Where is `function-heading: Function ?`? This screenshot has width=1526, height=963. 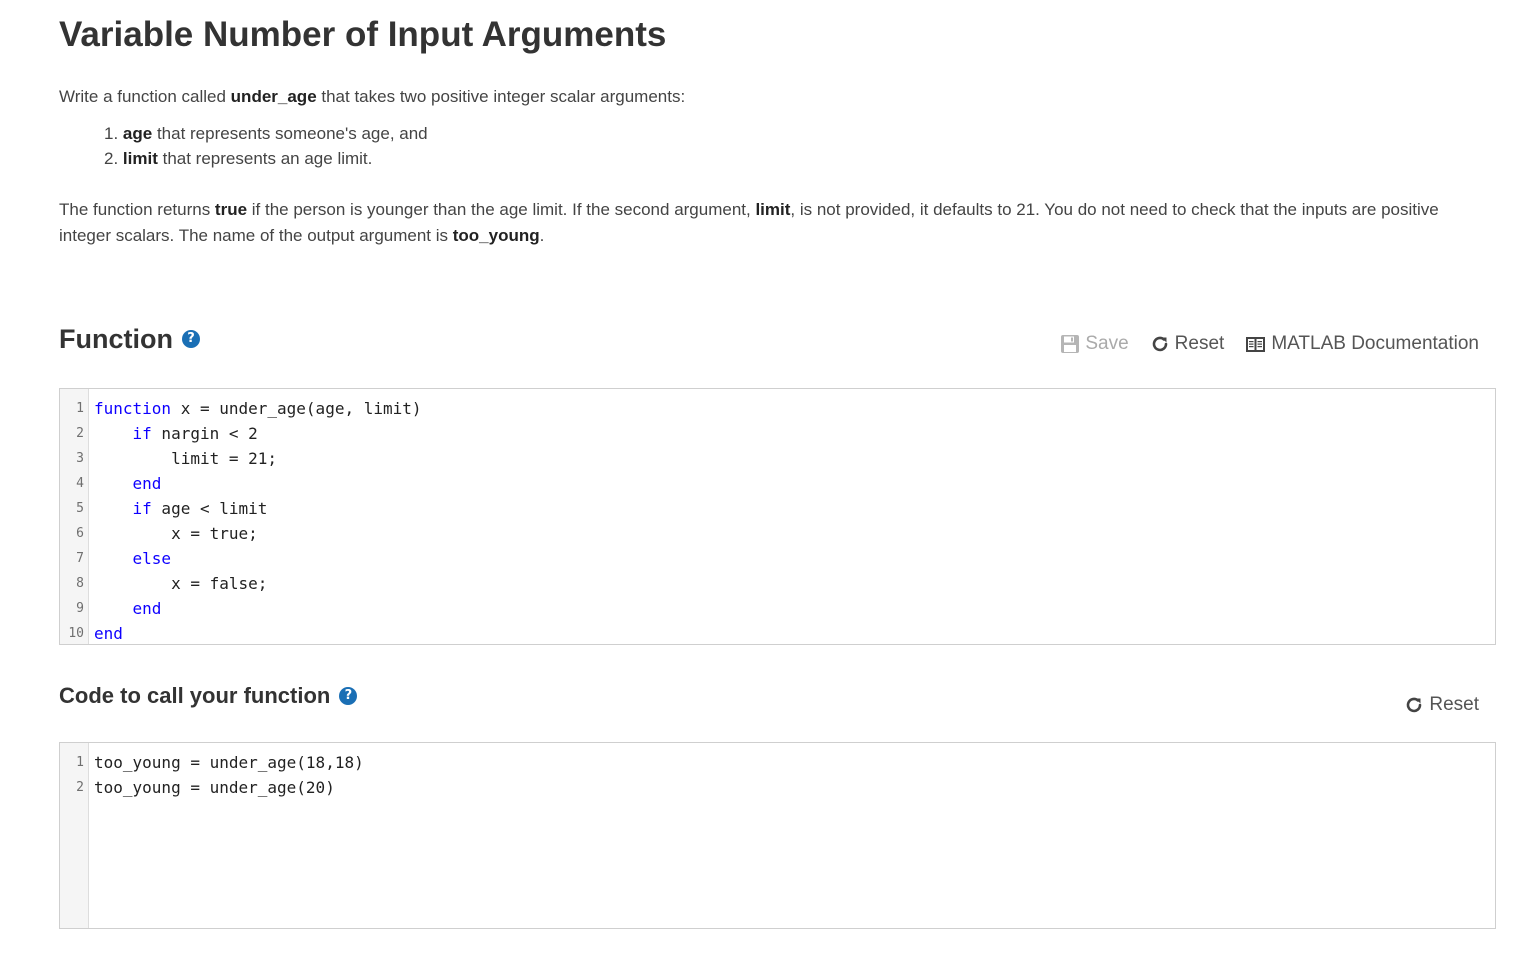
function-heading: Function ? is located at coordinates (129, 339).